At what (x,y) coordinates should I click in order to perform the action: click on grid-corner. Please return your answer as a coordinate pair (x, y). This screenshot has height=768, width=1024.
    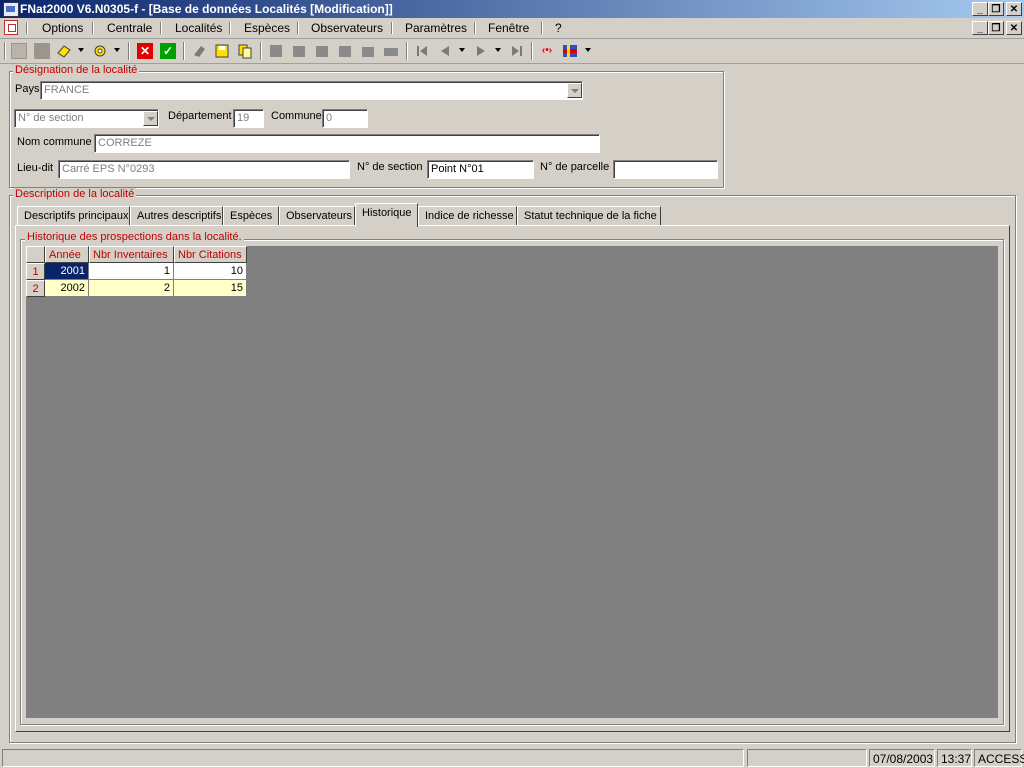
    Looking at the image, I should click on (35, 254).